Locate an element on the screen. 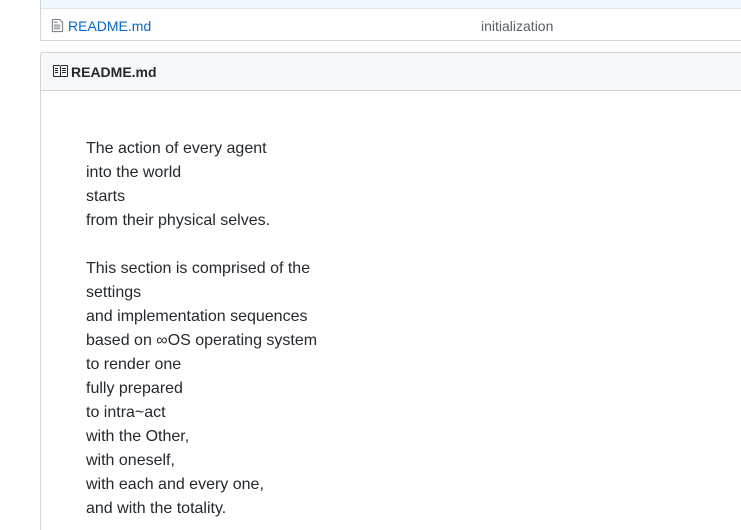 This screenshot has width=741, height=530. readme-line: to render one is located at coordinates (134, 364).